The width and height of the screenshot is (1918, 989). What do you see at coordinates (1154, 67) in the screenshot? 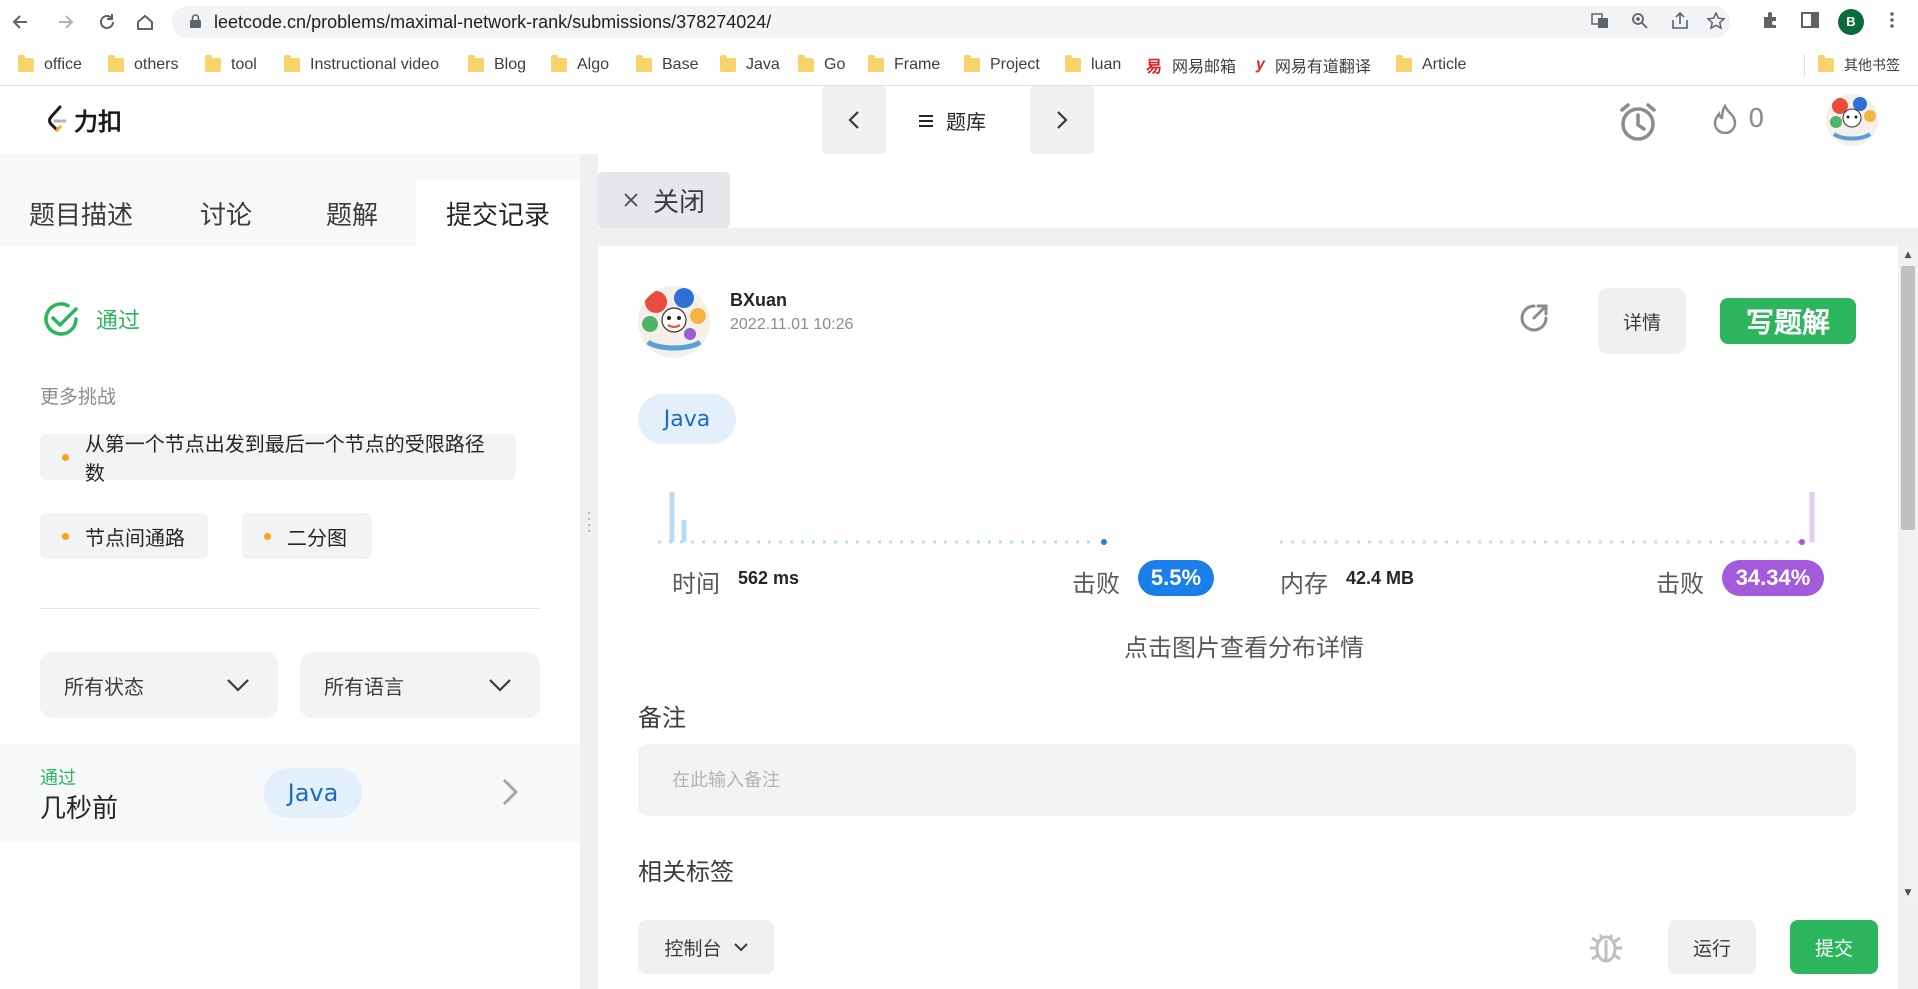
I see `netease-mail-icon: 易` at bounding box center [1154, 67].